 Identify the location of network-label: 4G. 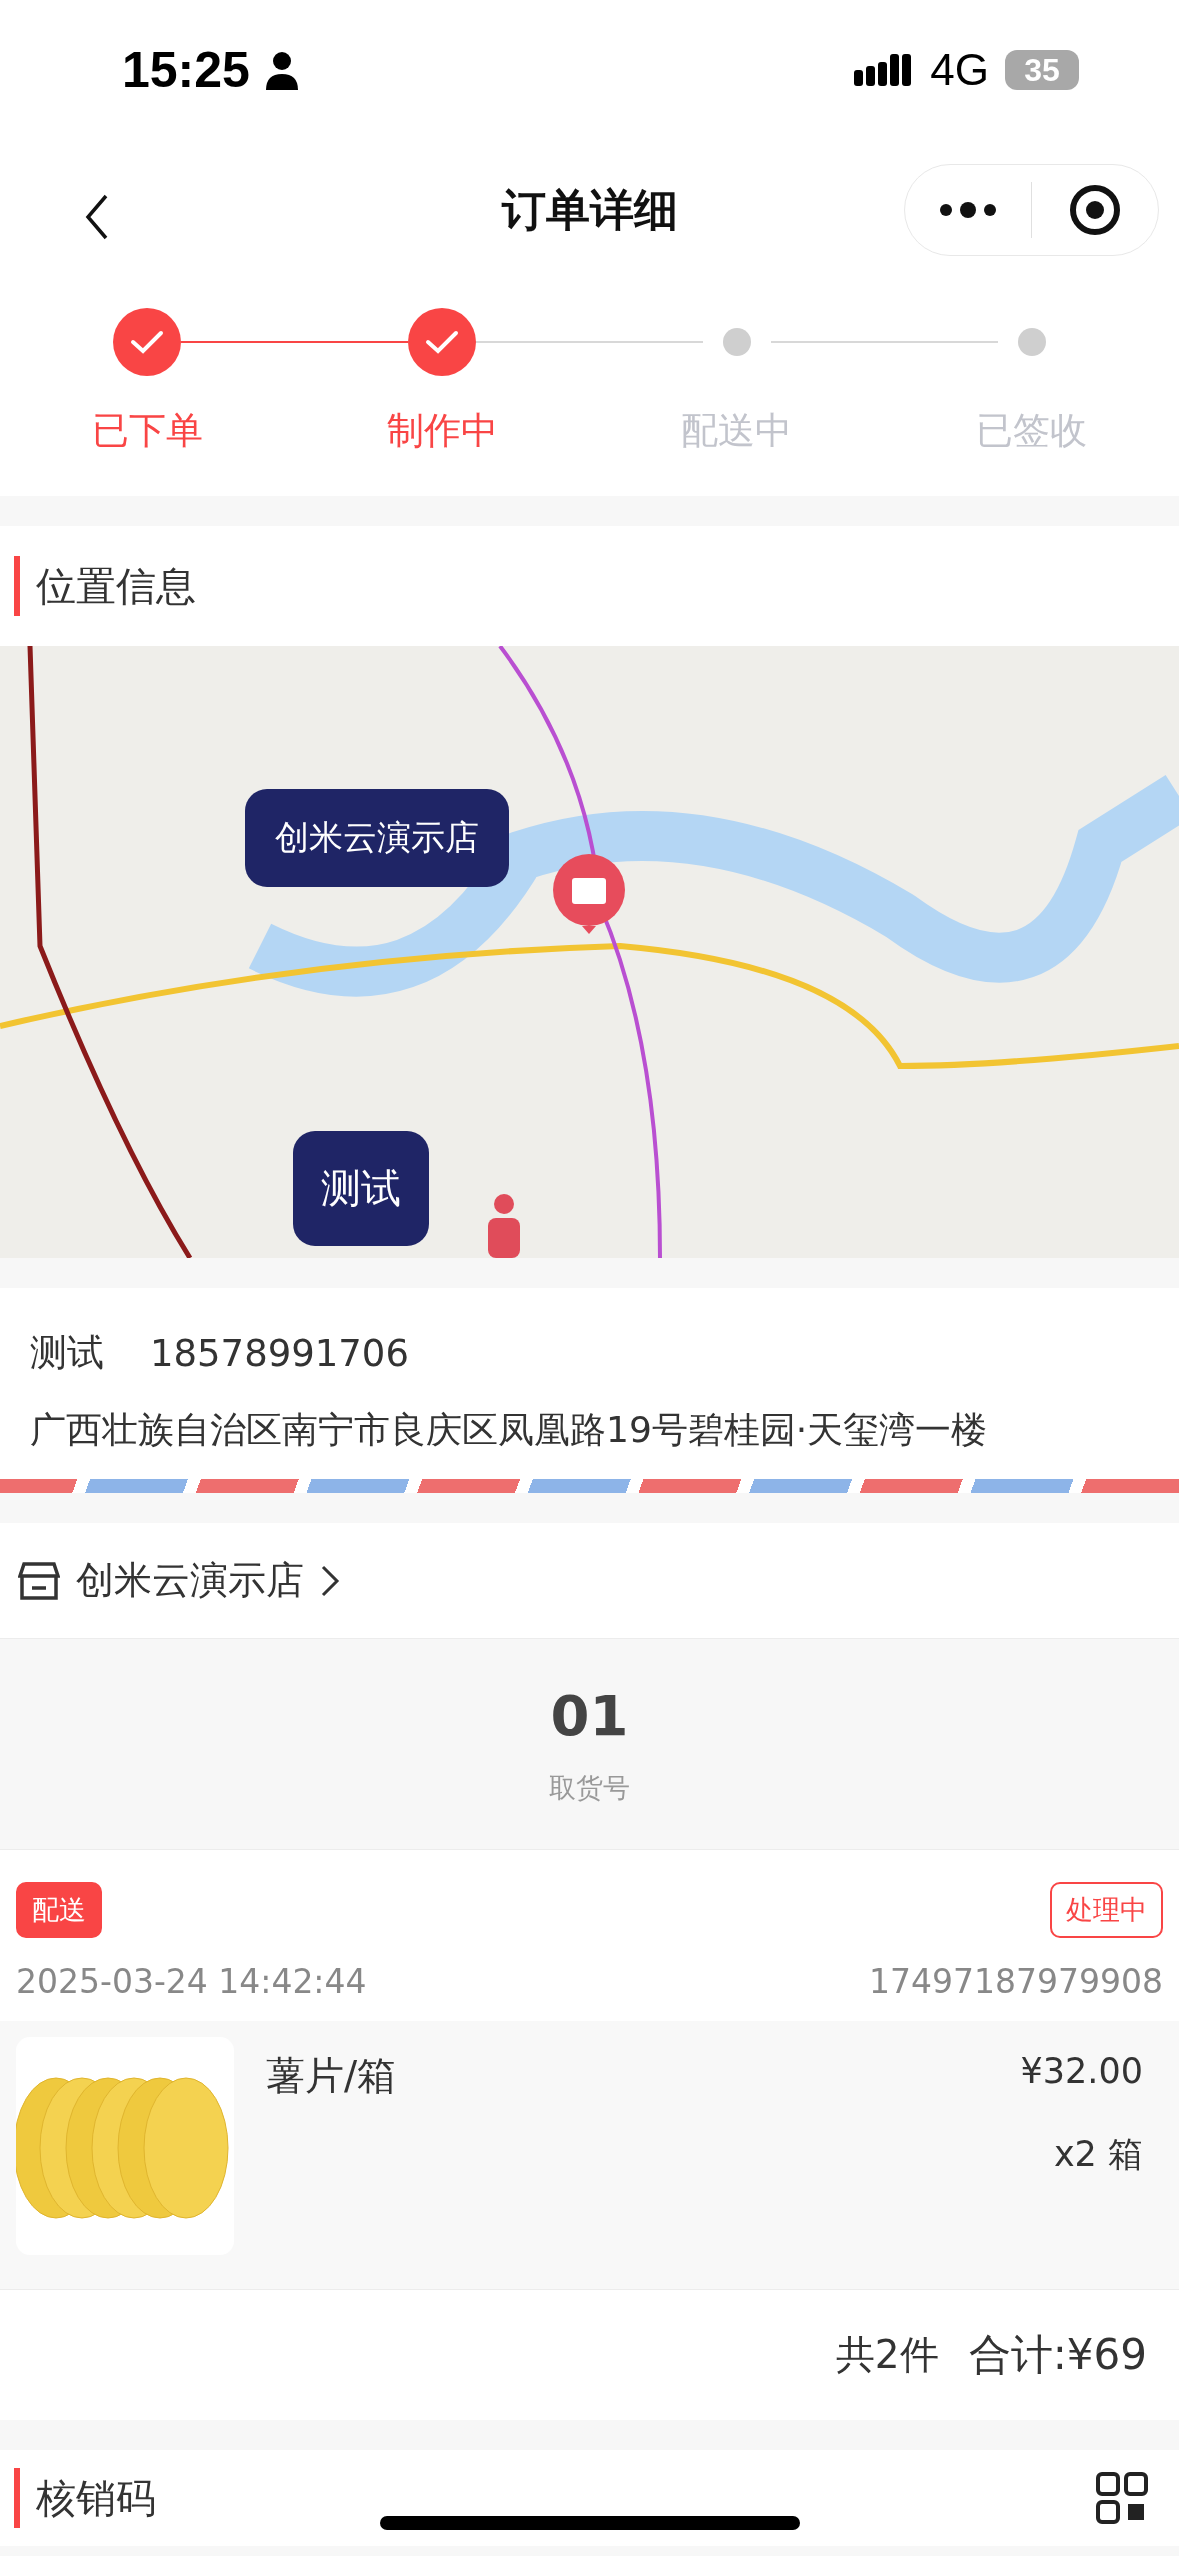
(959, 70).